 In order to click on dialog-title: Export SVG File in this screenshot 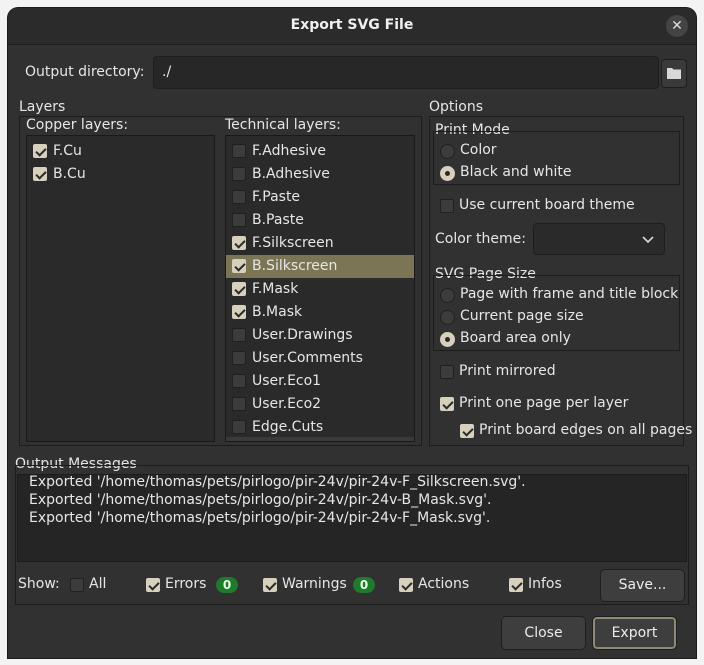, I will do `click(352, 25)`.